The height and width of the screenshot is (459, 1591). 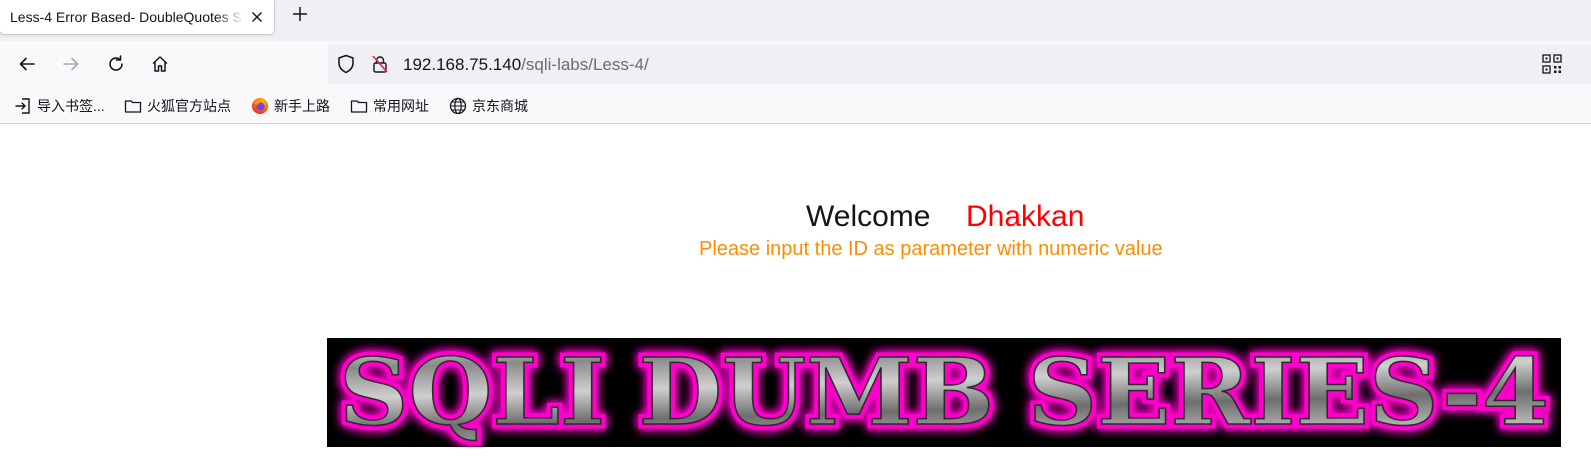 I want to click on active-tab: Less-4 Error Based- DoubleQuotes String, so click(x=137, y=17).